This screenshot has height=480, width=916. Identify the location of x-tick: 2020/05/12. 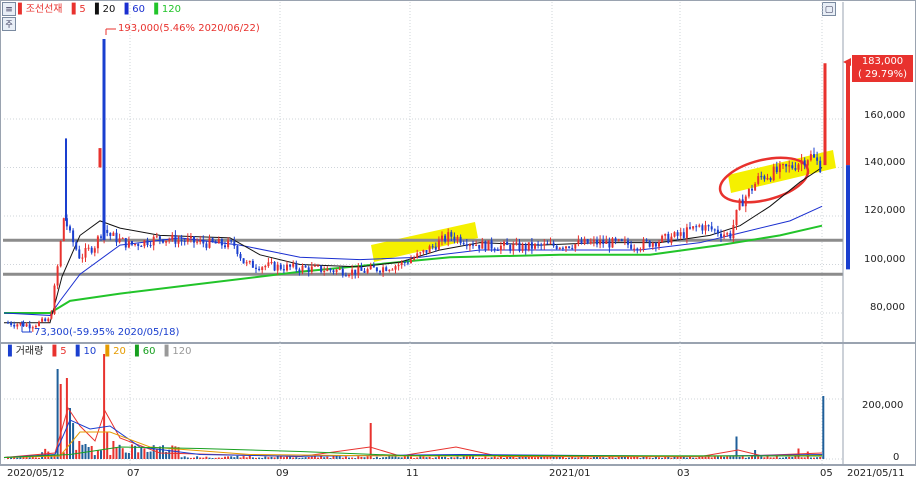
(36, 473).